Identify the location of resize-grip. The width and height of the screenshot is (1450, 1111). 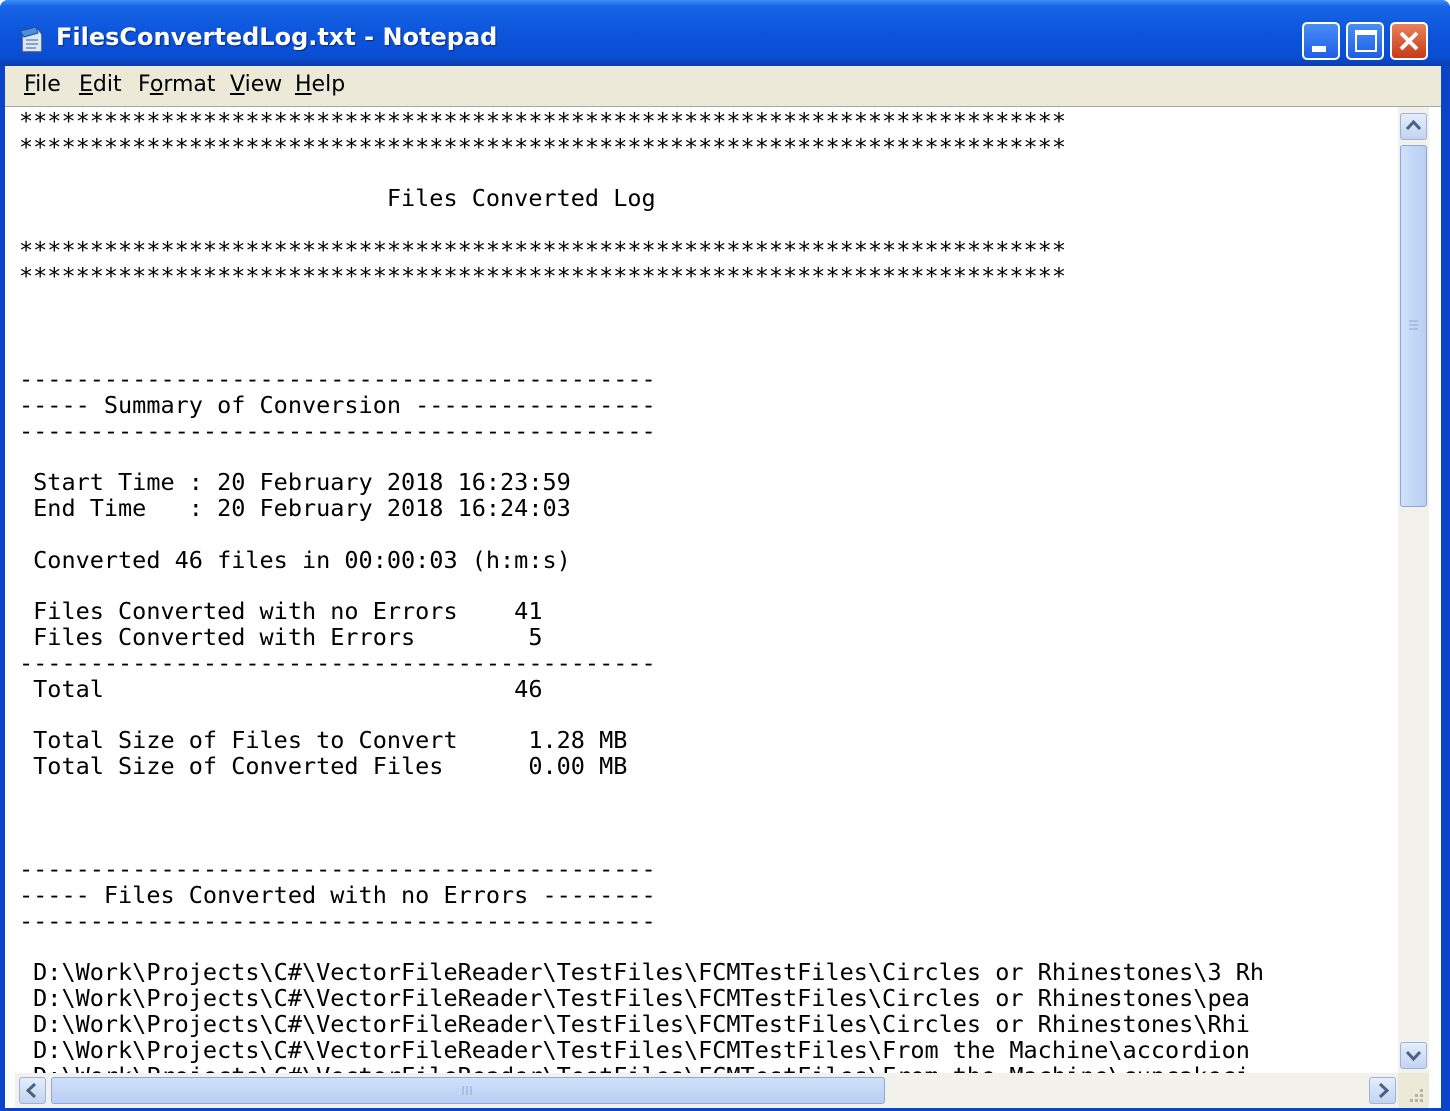
(1413, 1090).